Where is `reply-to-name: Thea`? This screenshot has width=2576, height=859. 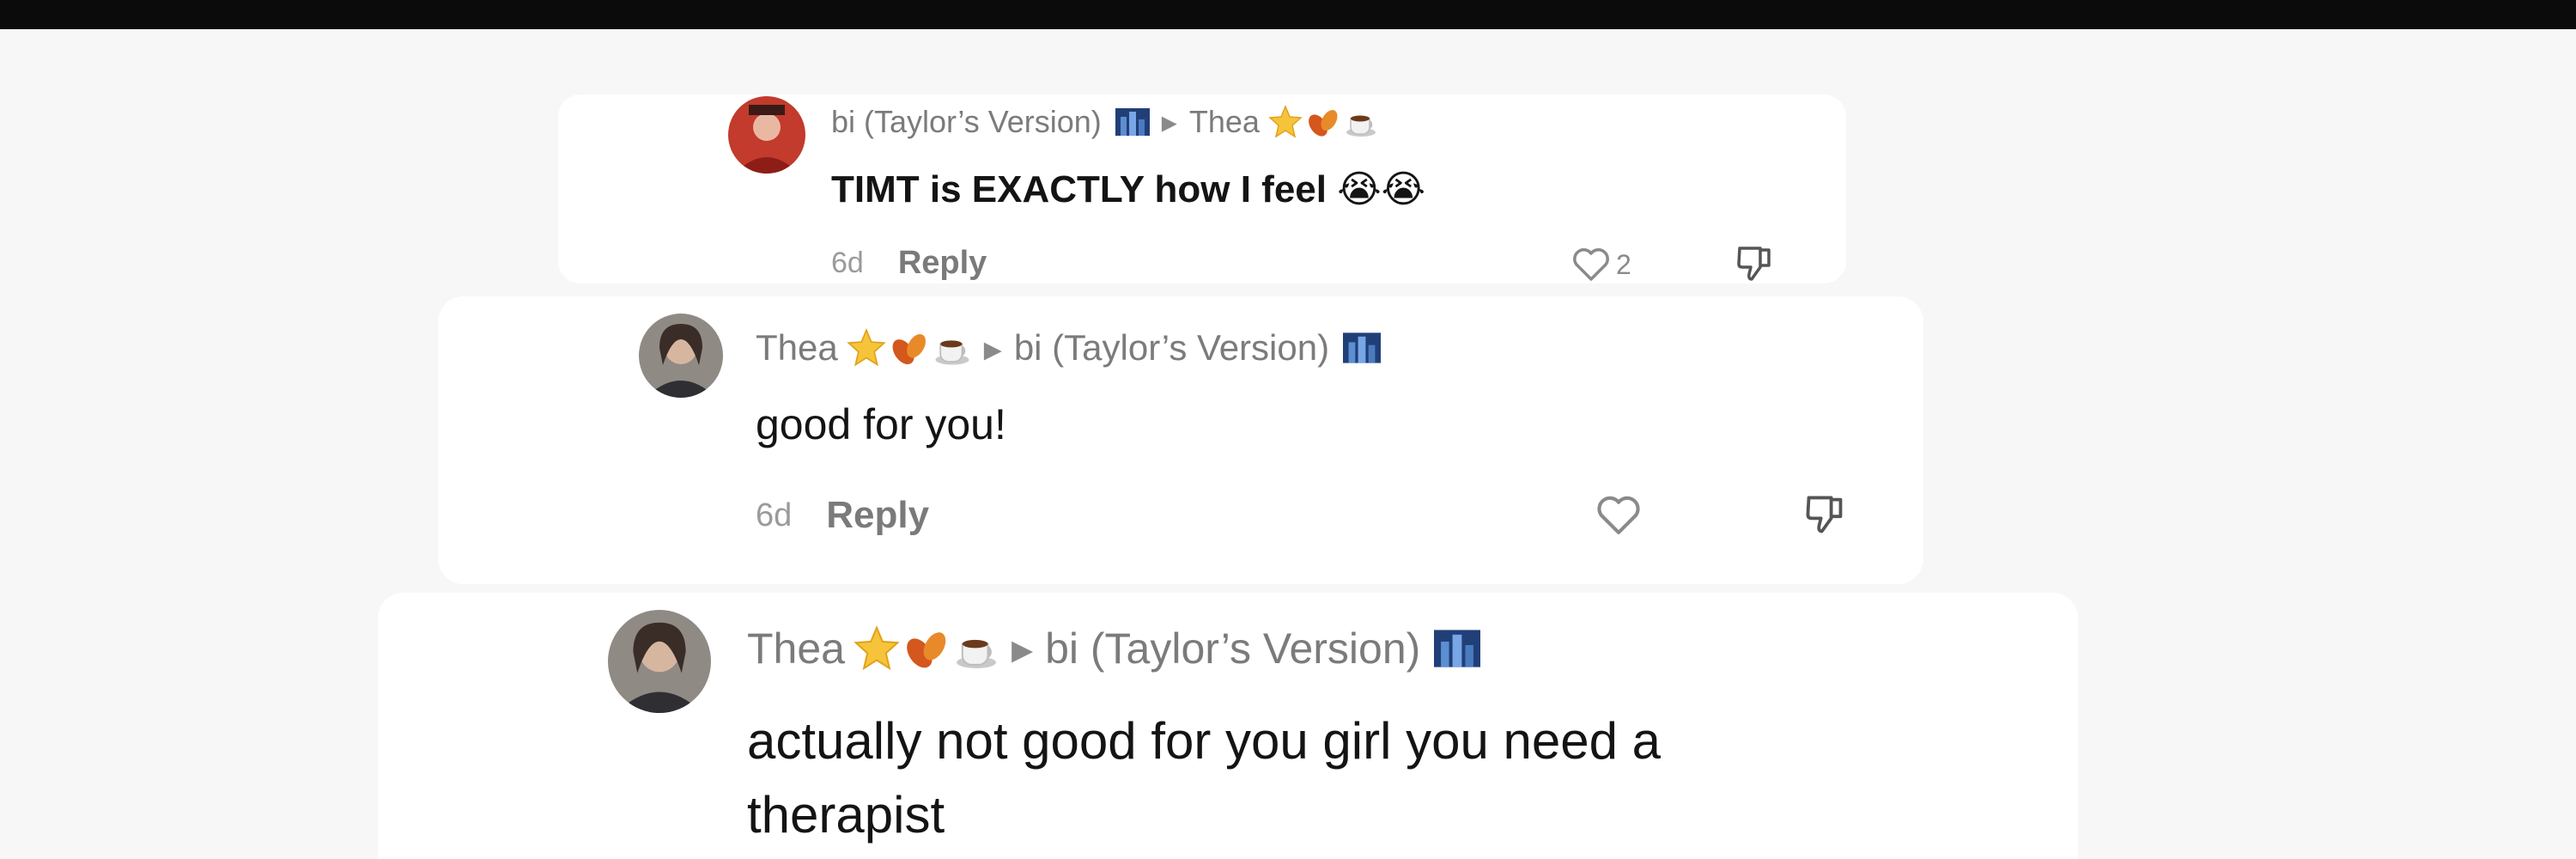 reply-to-name: Thea is located at coordinates (1224, 122).